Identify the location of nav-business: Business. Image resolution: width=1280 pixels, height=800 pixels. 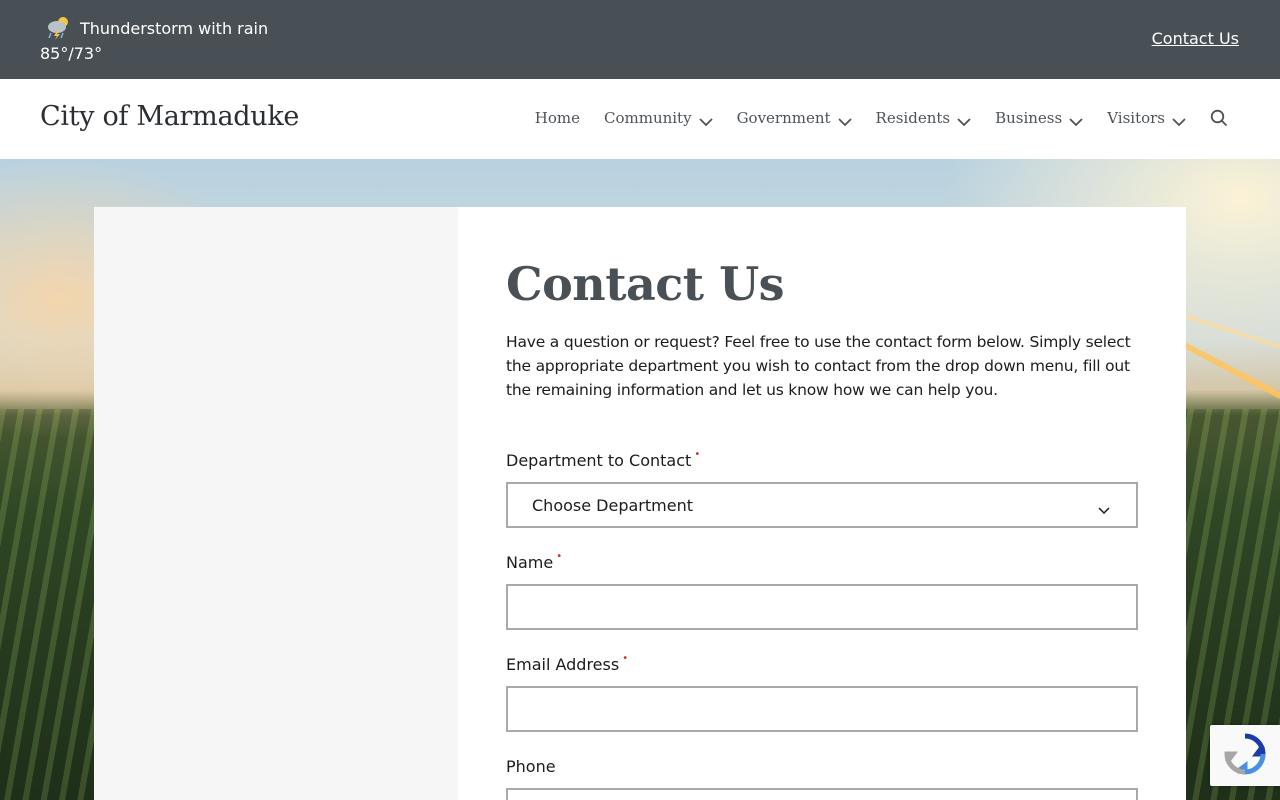
(1039, 118).